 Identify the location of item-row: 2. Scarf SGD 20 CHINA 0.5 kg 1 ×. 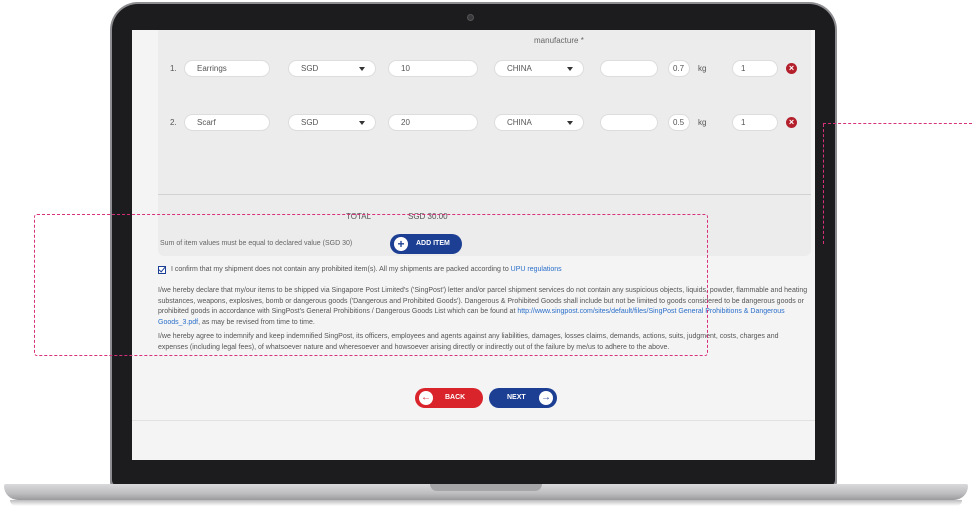
(484, 123).